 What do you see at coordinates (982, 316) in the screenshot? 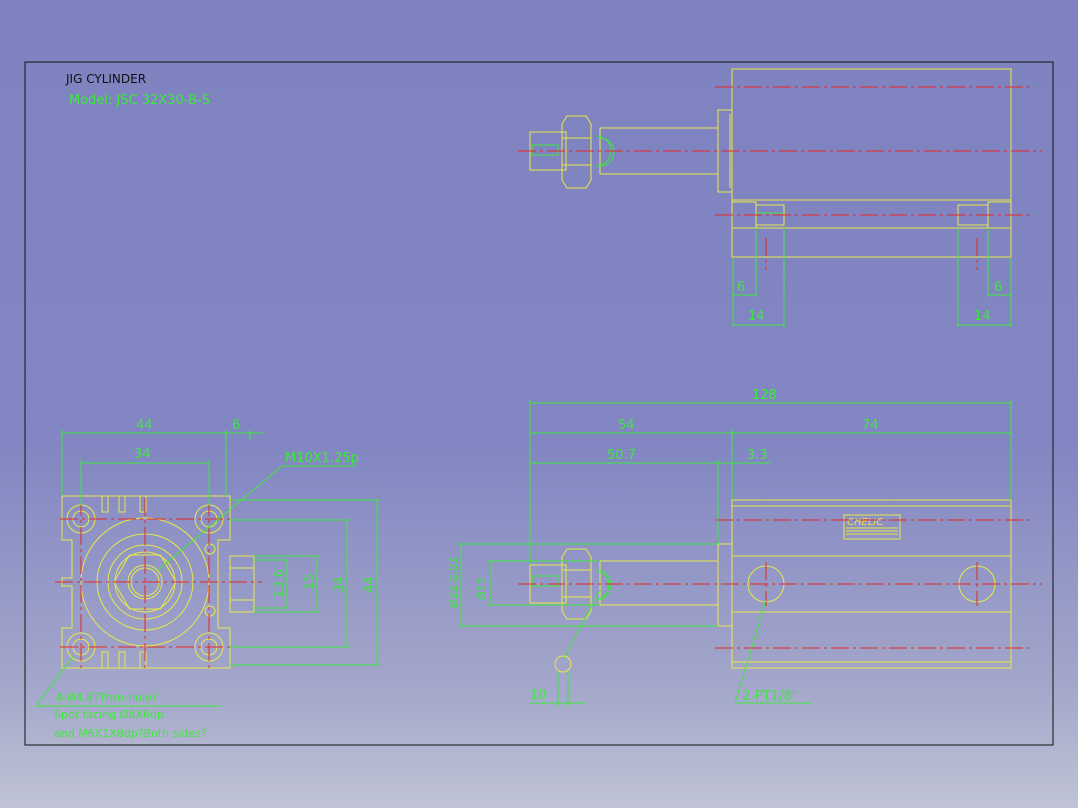
I see `dim-14-right: 14` at bounding box center [982, 316].